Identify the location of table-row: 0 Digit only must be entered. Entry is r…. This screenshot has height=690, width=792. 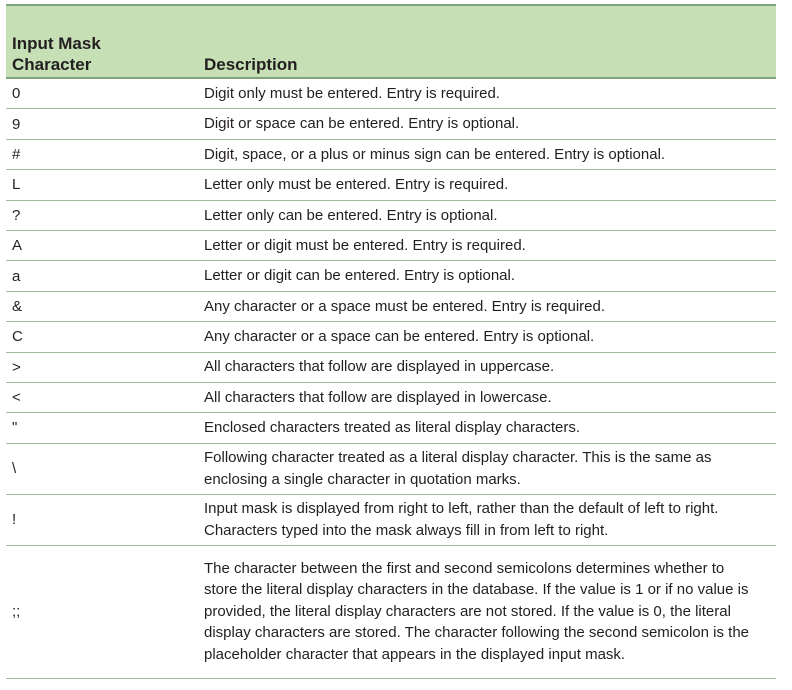
(391, 94).